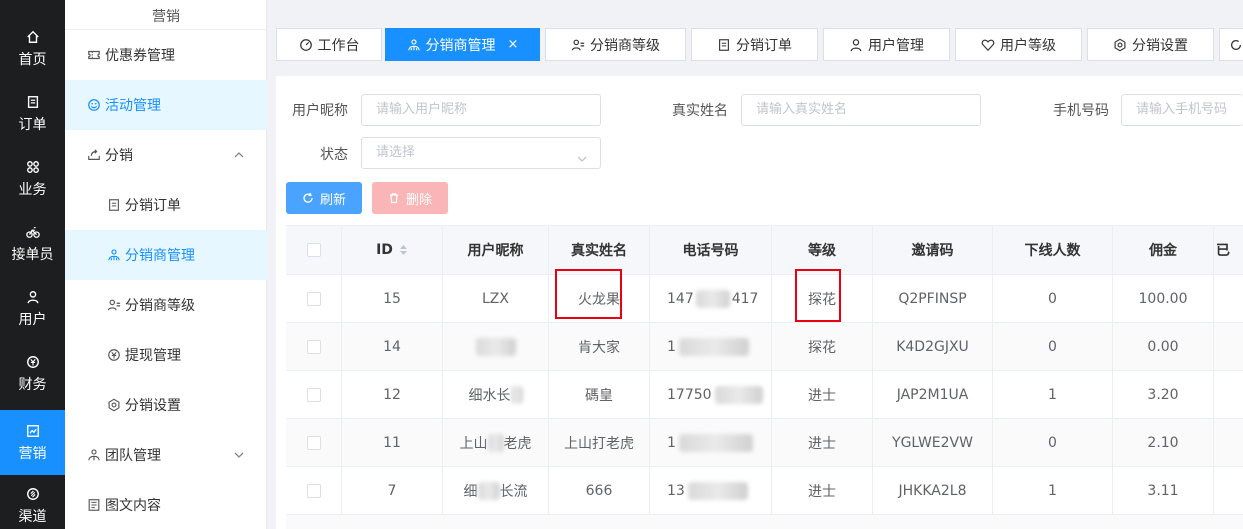  Describe the element at coordinates (764, 45) in the screenshot. I see `tab-label: 分销订单` at that location.